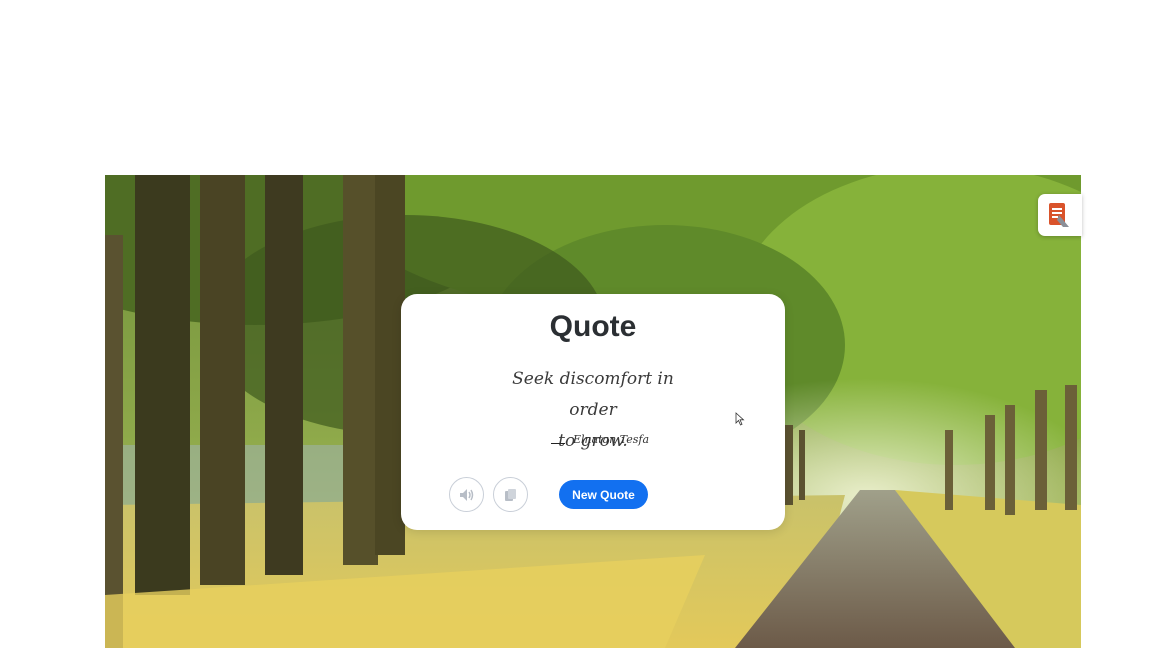  What do you see at coordinates (593, 394) in the screenshot?
I see `quote-line-1: Seek discomfort in order` at bounding box center [593, 394].